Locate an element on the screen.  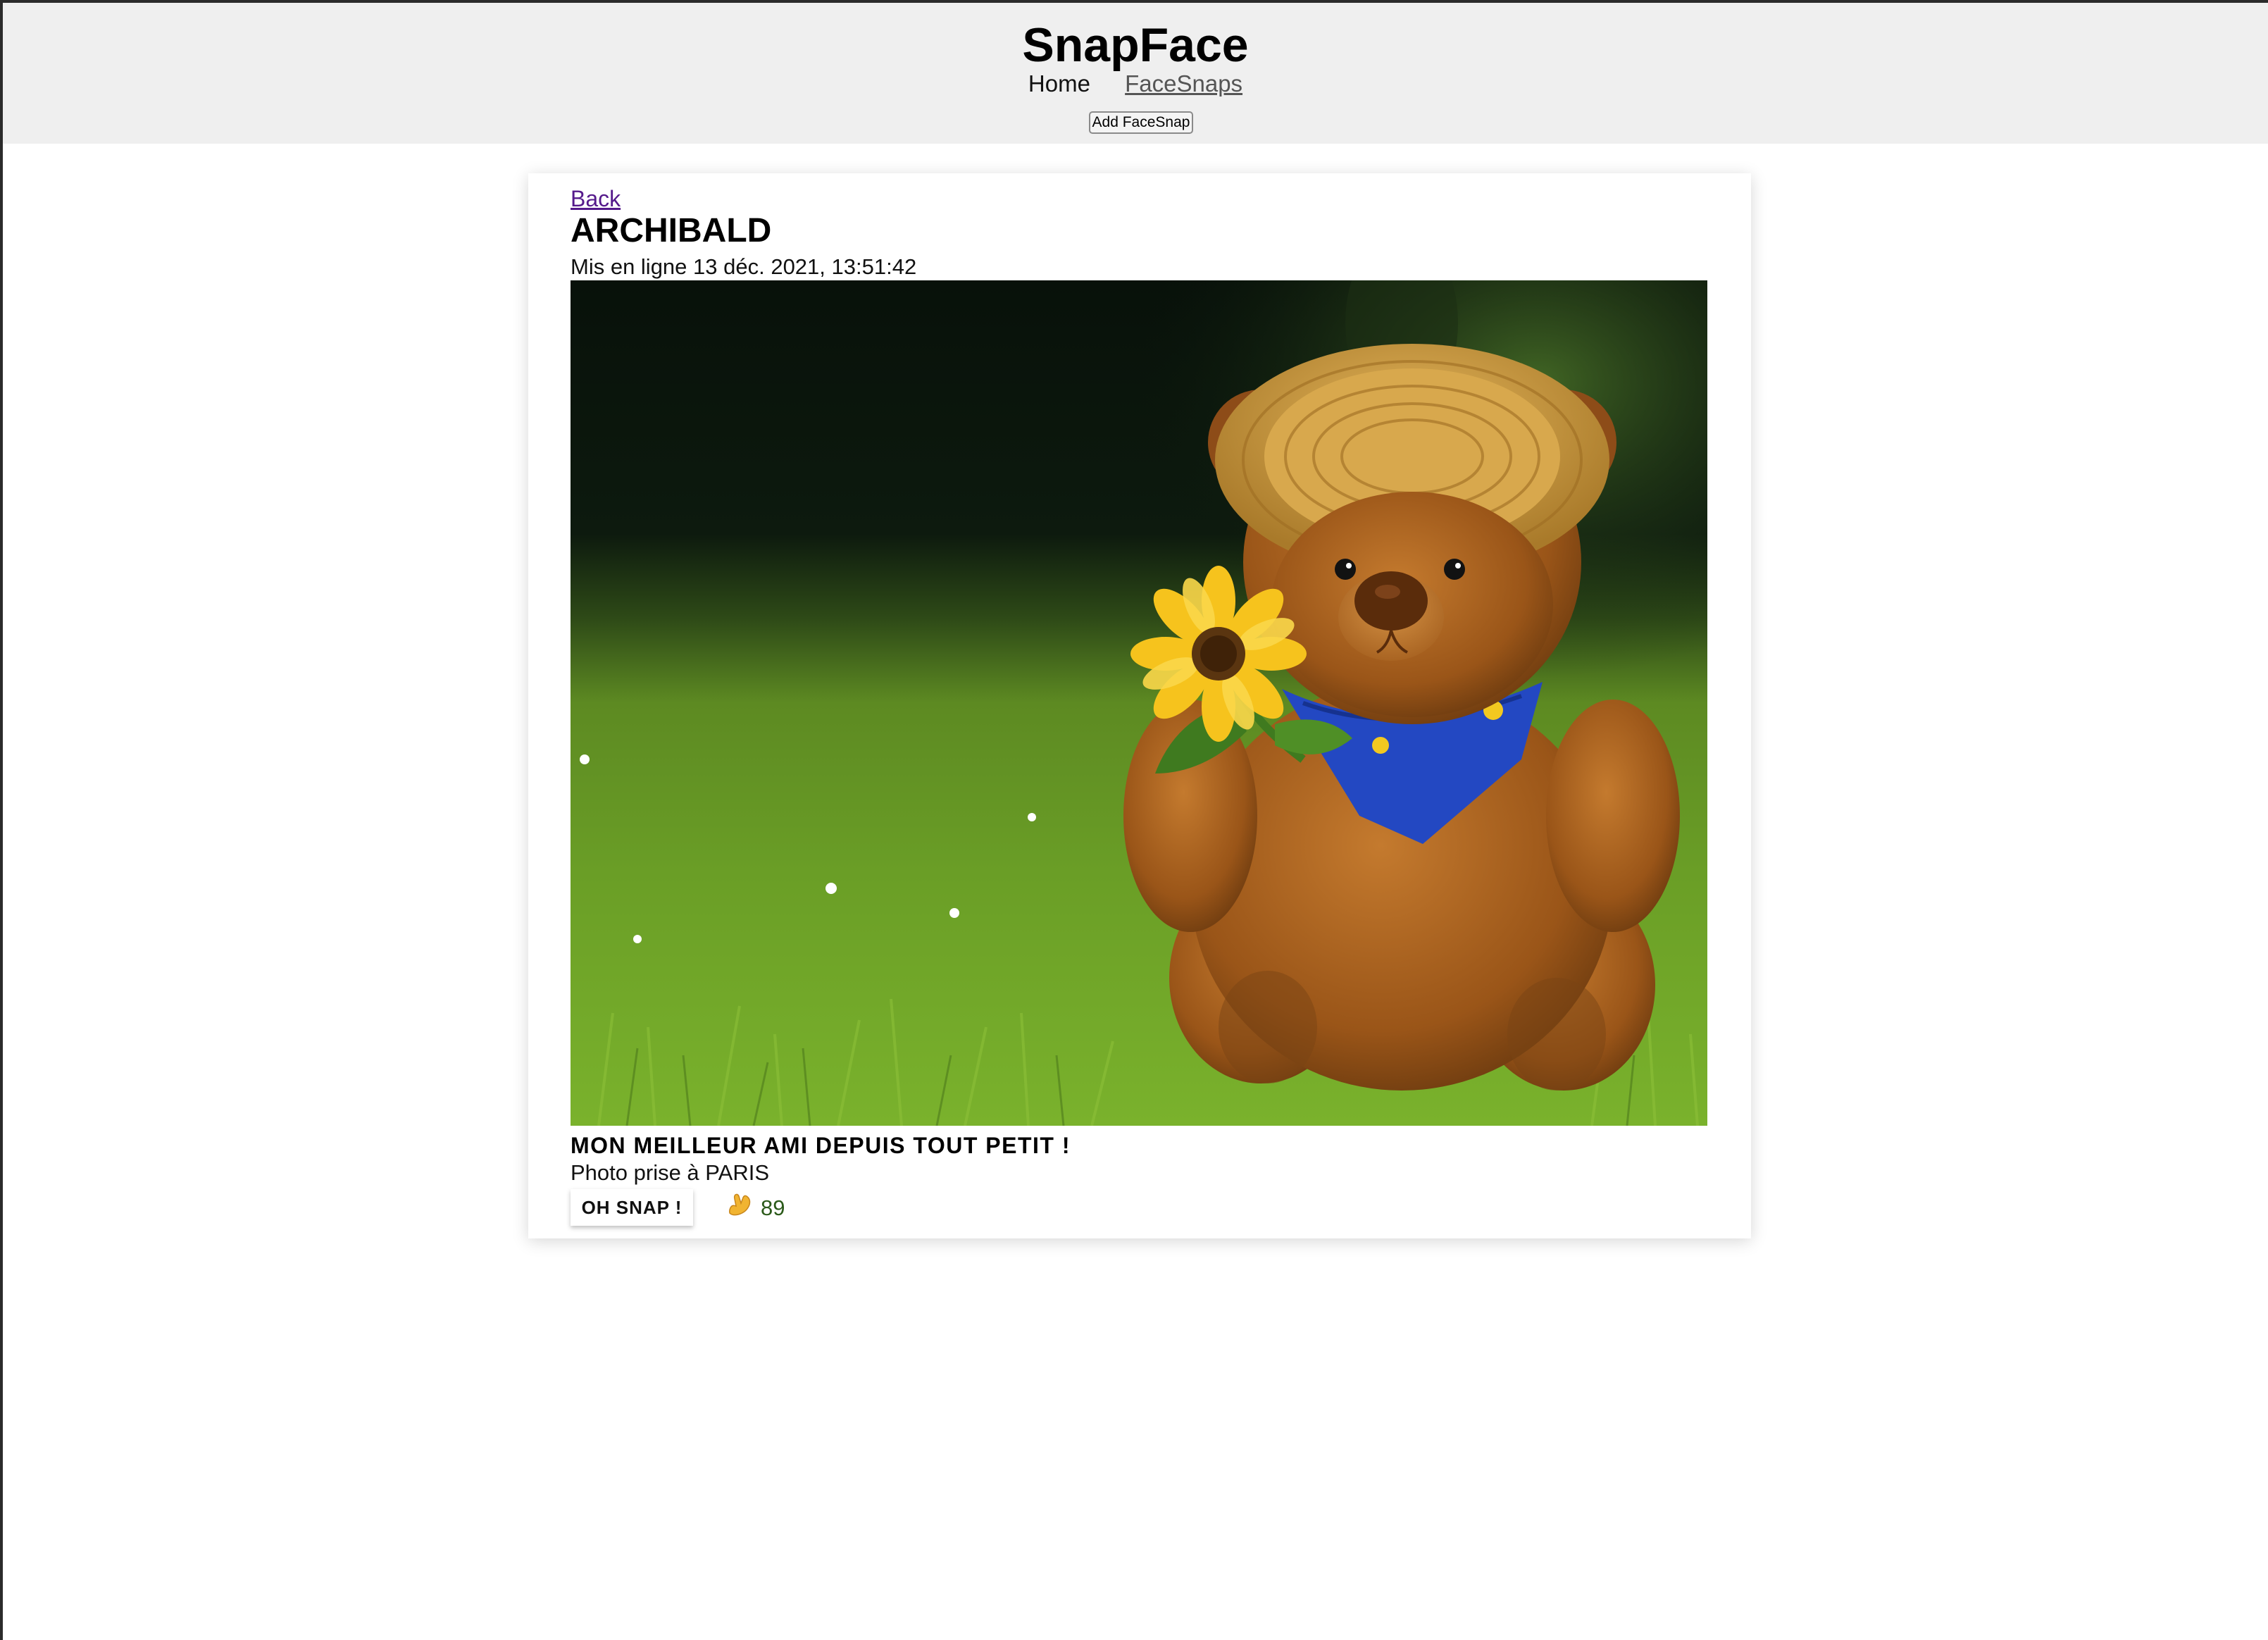
snap-title: ARCHIBALD is located at coordinates (671, 230).